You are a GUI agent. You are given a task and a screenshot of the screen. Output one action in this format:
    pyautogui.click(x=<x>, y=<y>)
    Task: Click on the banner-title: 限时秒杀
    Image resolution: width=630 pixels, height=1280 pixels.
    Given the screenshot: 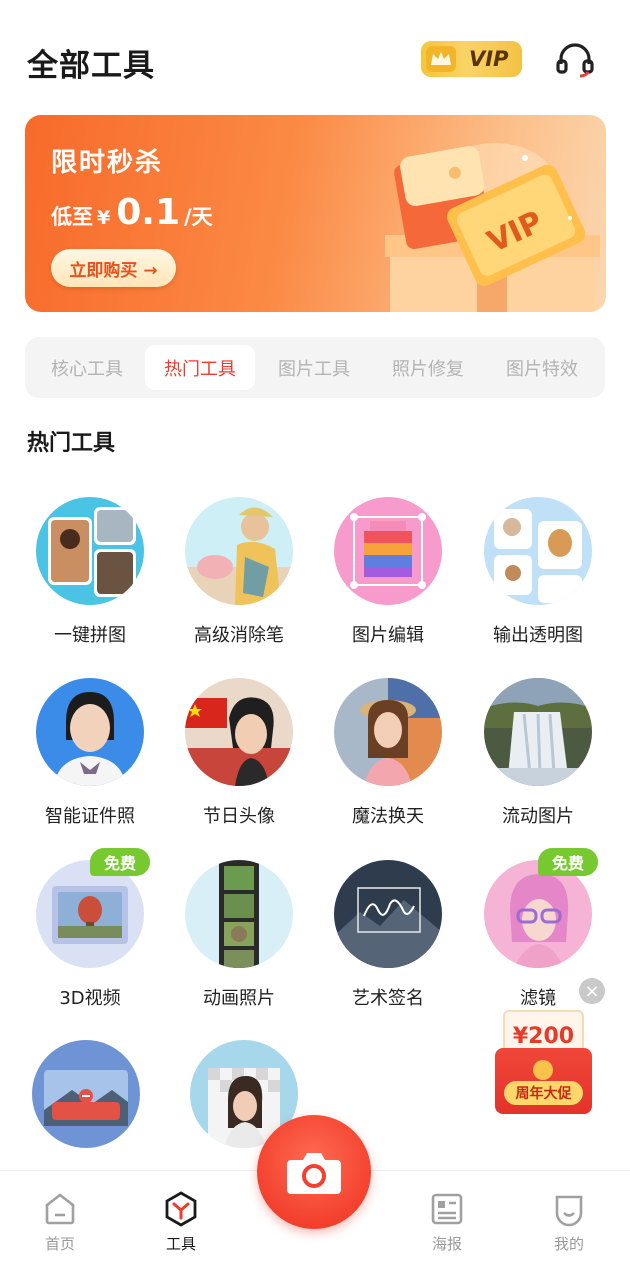 What is the action you would take?
    pyautogui.click(x=107, y=163)
    